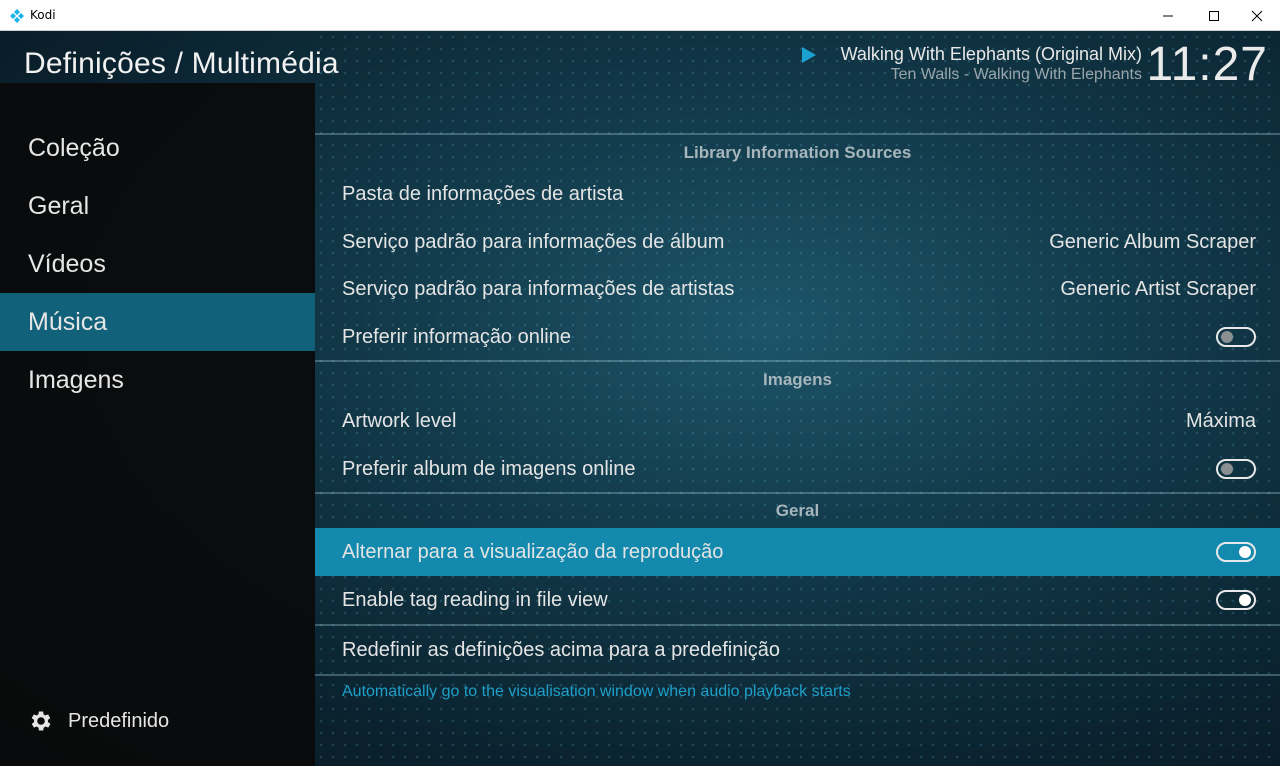 The width and height of the screenshot is (1280, 766). I want to click on sidebar-item-musica: Música, so click(157, 322).